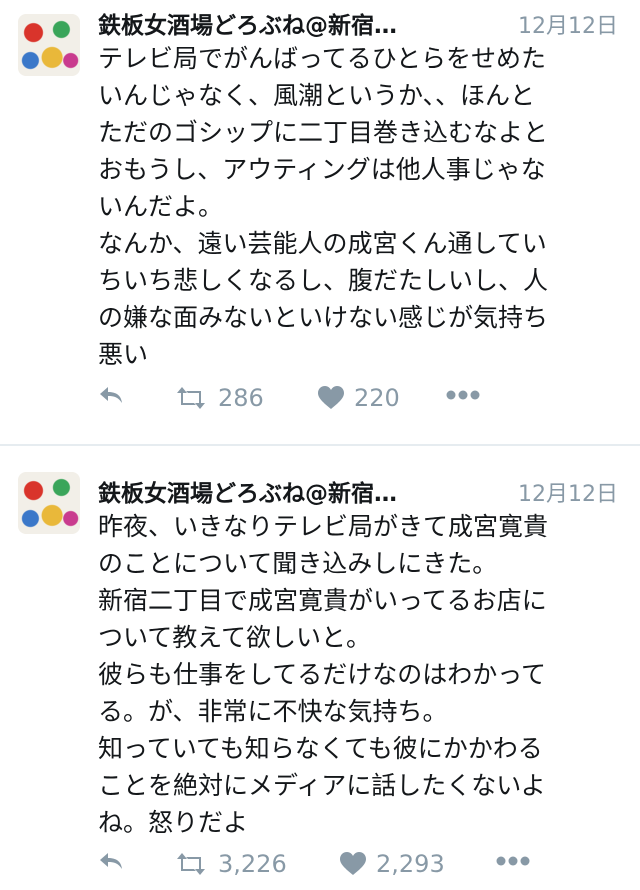 The height and width of the screenshot is (890, 640). What do you see at coordinates (298, 563) in the screenshot?
I see `tweet-text-line: のことについて聞き込みしにきた。` at bounding box center [298, 563].